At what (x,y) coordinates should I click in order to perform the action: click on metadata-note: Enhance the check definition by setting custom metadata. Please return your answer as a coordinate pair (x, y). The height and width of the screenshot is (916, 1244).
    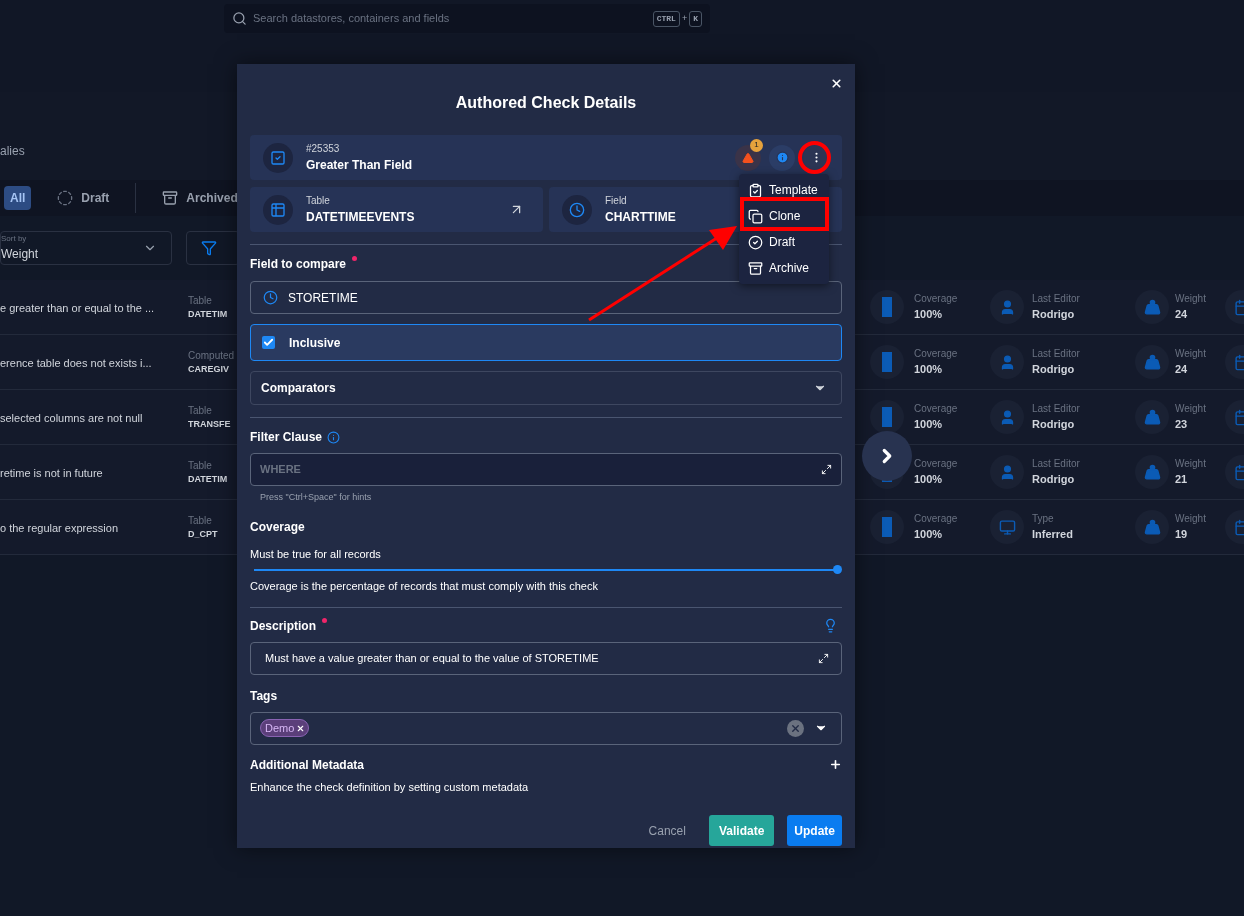
    Looking at the image, I should click on (390, 787).